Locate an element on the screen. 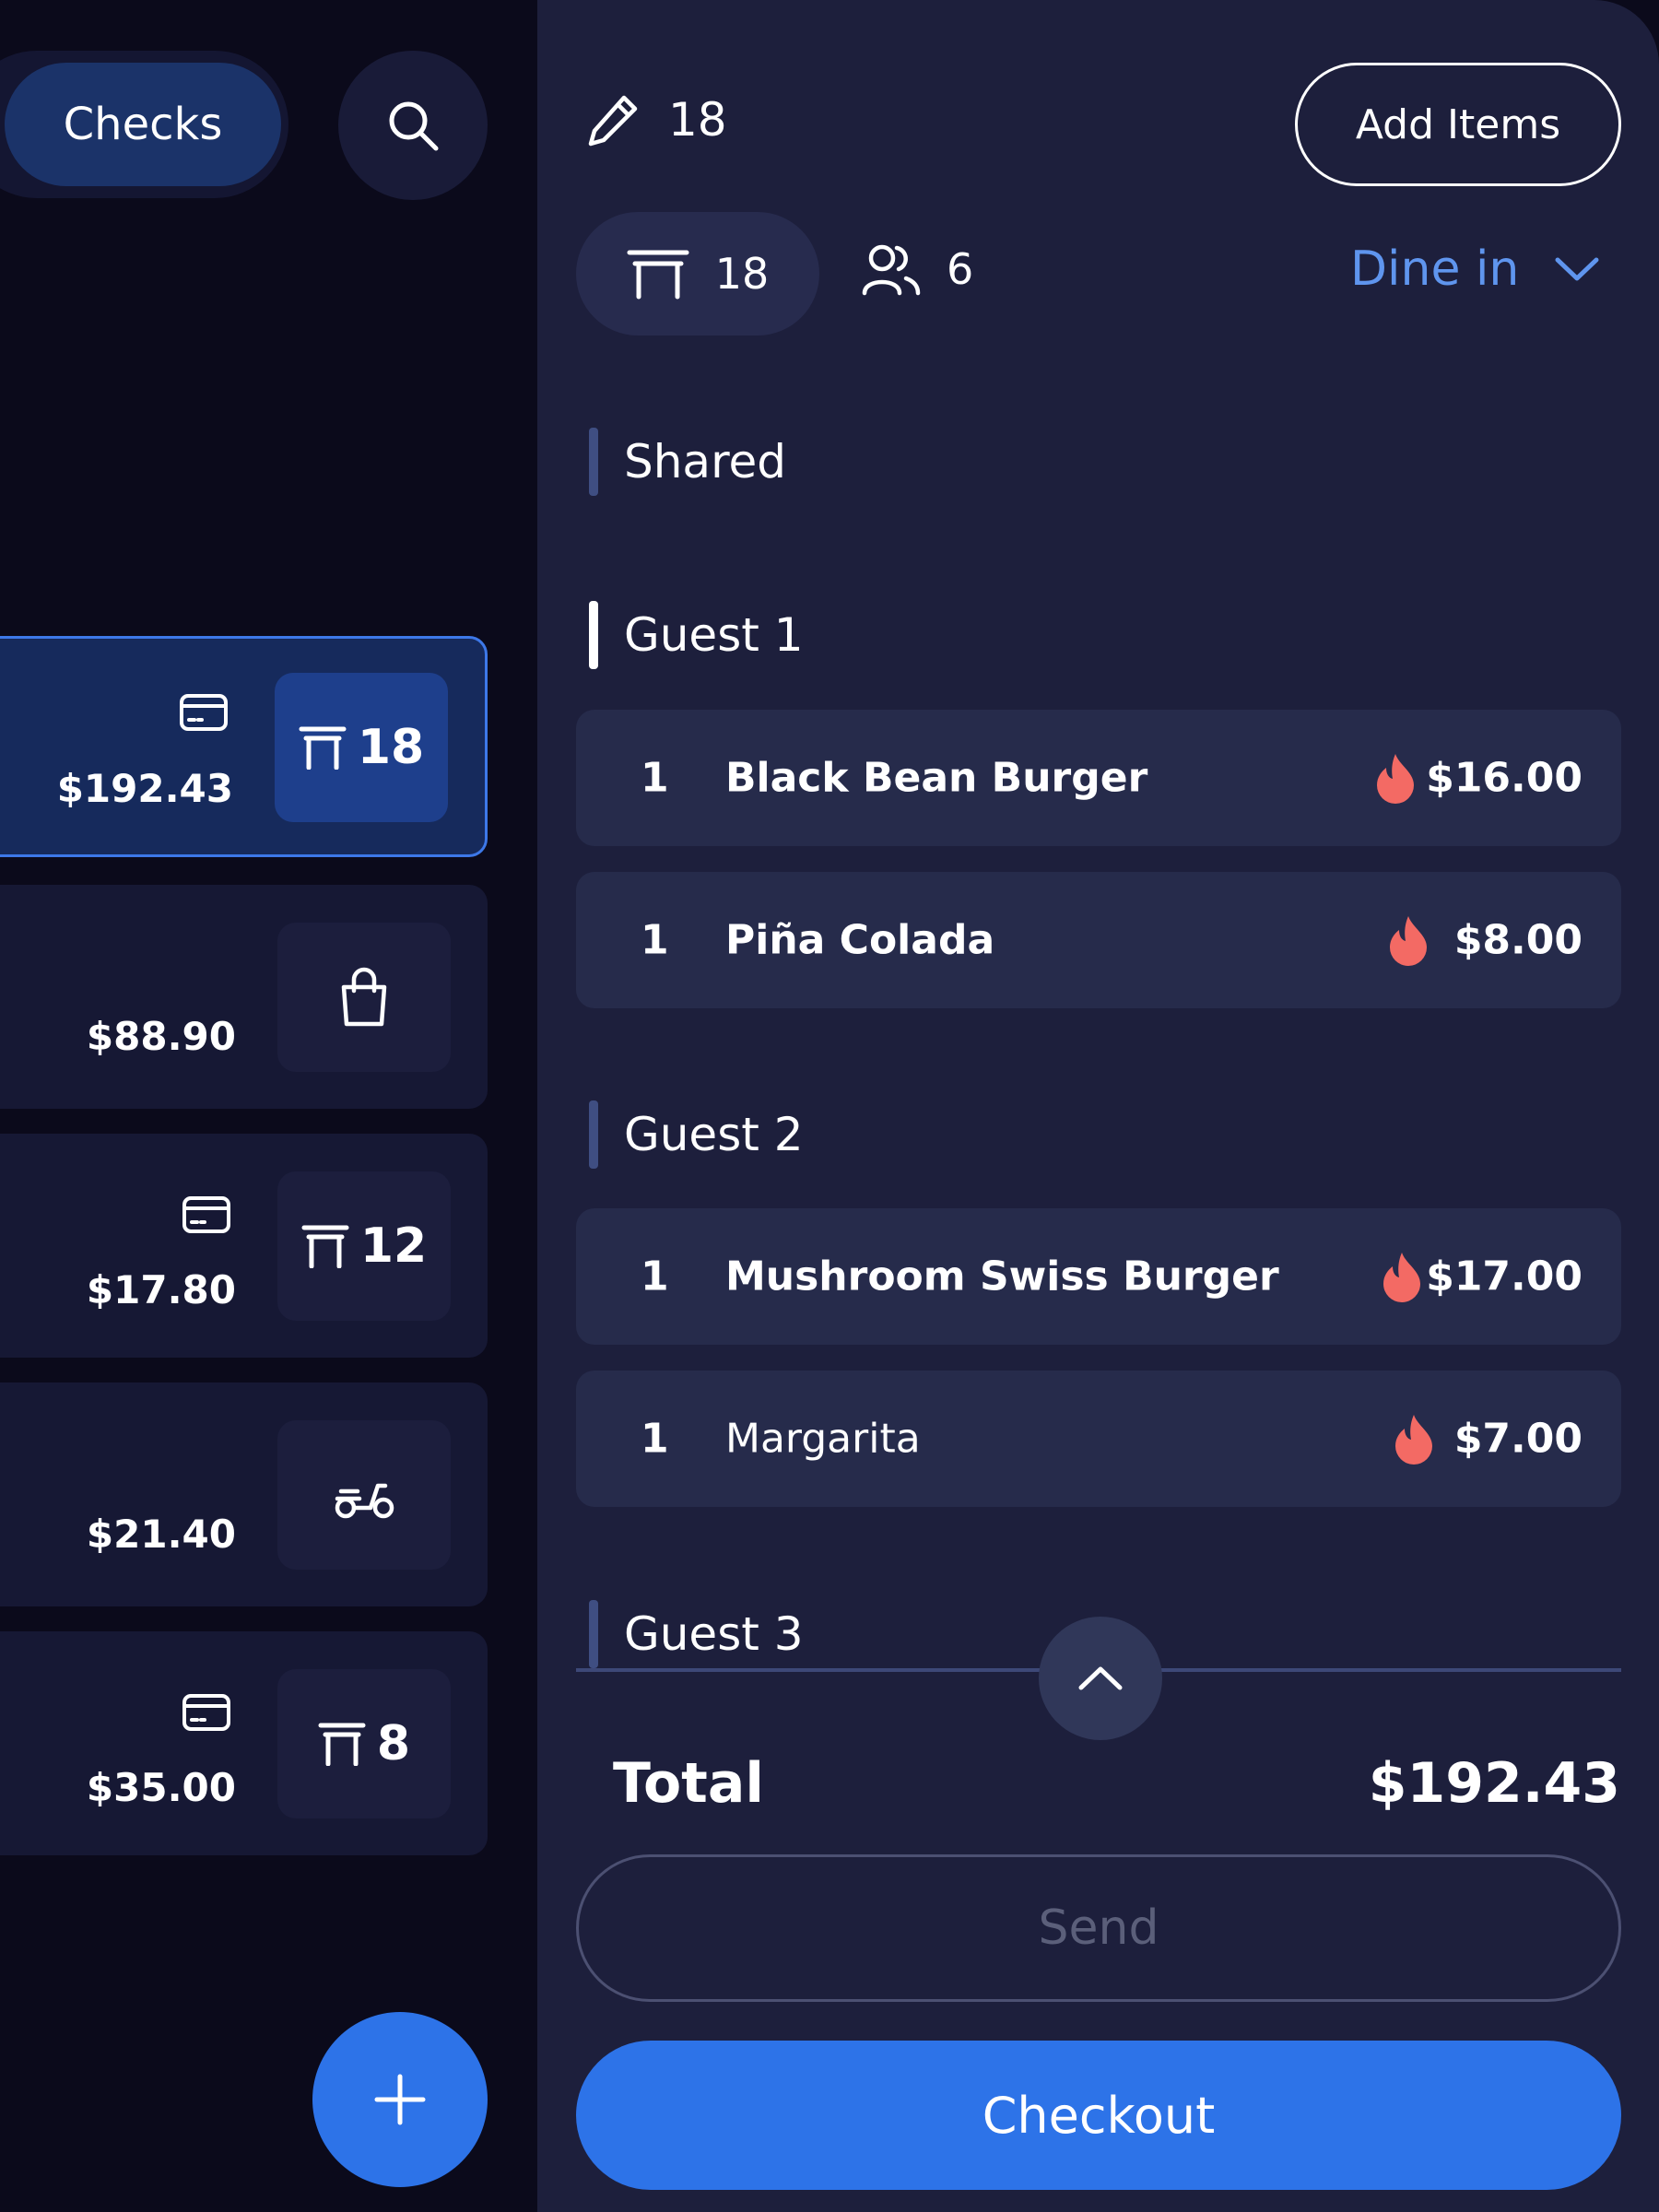 This screenshot has height=2212, width=1659. checkout-button: Checkout is located at coordinates (1098, 2115).